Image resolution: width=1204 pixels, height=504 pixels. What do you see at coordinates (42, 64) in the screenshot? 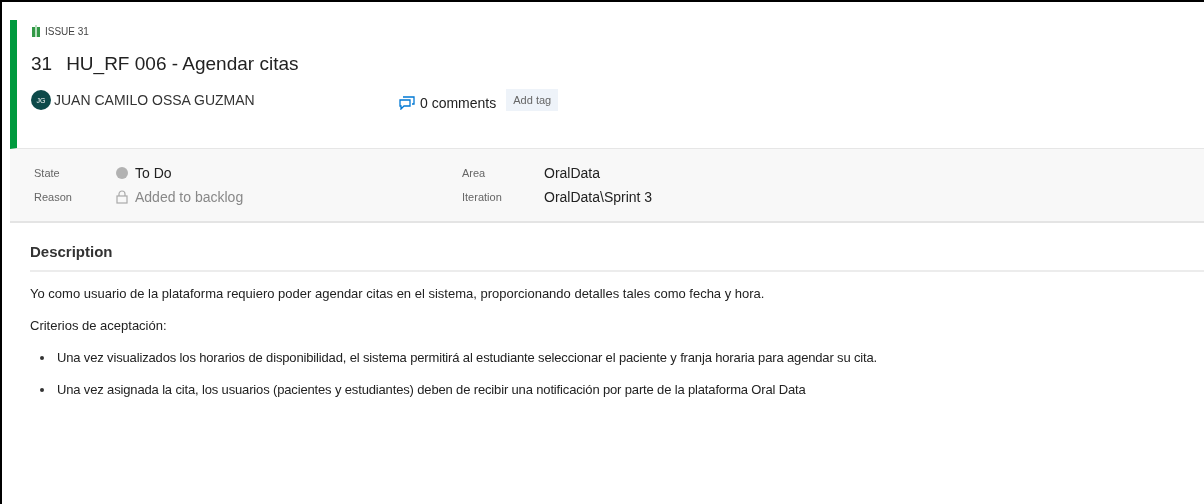
I see `work-item-id: 31` at bounding box center [42, 64].